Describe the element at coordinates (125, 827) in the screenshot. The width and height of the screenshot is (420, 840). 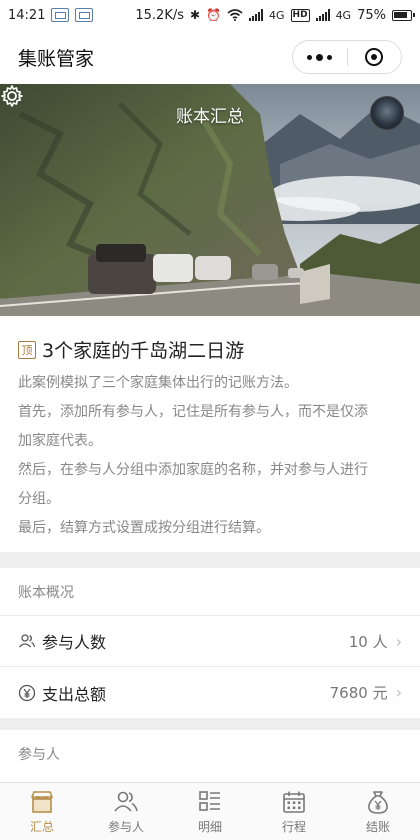
I see `tab-label: 参与人` at that location.